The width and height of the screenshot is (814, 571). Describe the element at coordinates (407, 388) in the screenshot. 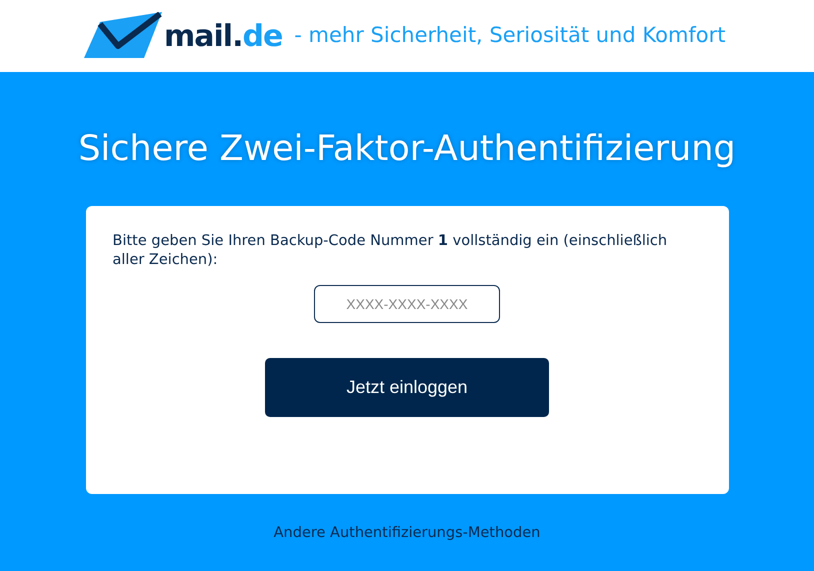

I see `login-button: Jetzt einloggen` at that location.